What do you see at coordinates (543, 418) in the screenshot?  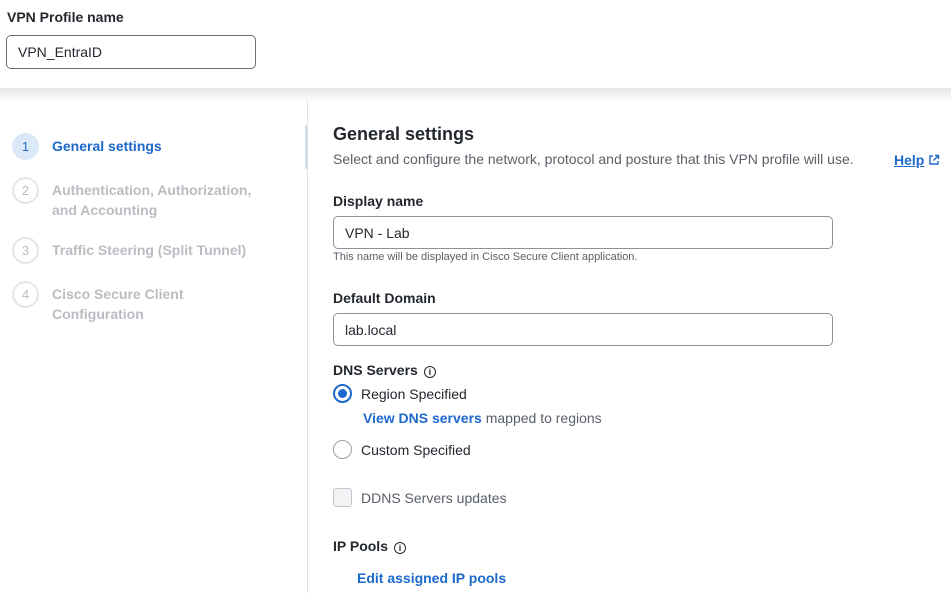 I see `view-dns-suffix: mapped to regions` at bounding box center [543, 418].